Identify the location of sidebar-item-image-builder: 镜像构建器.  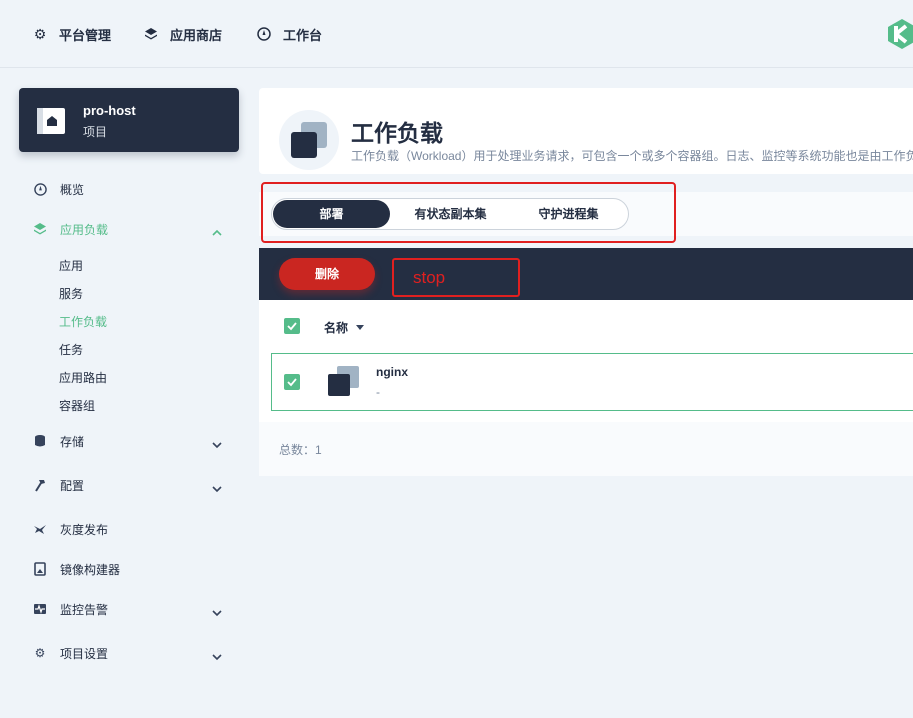
(76, 569).